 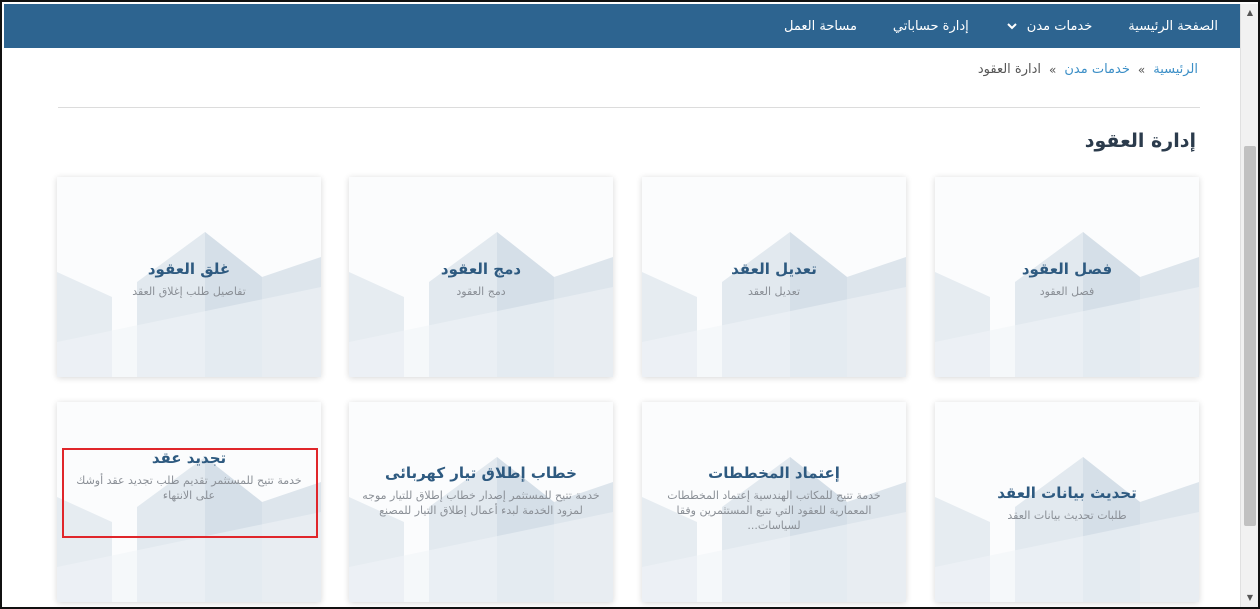 I want to click on nav-home: الصفحة الرئيسية, so click(x=1166, y=26).